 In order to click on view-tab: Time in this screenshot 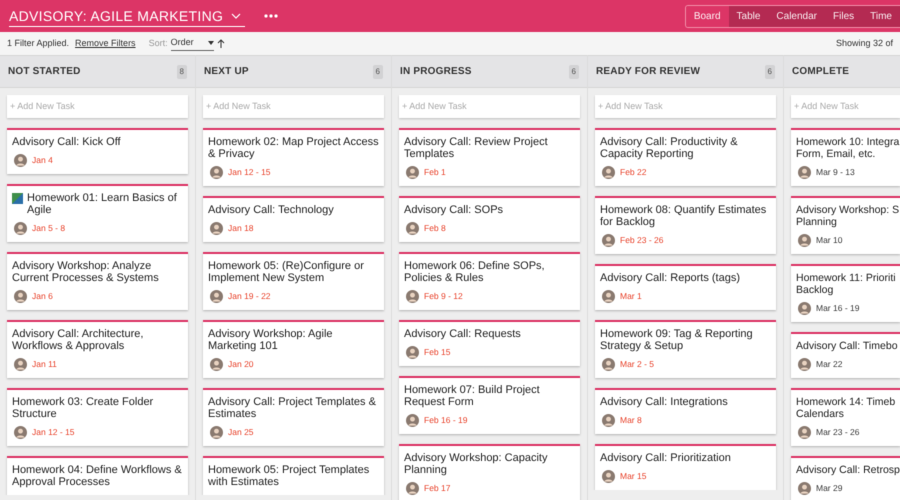, I will do `click(881, 16)`.